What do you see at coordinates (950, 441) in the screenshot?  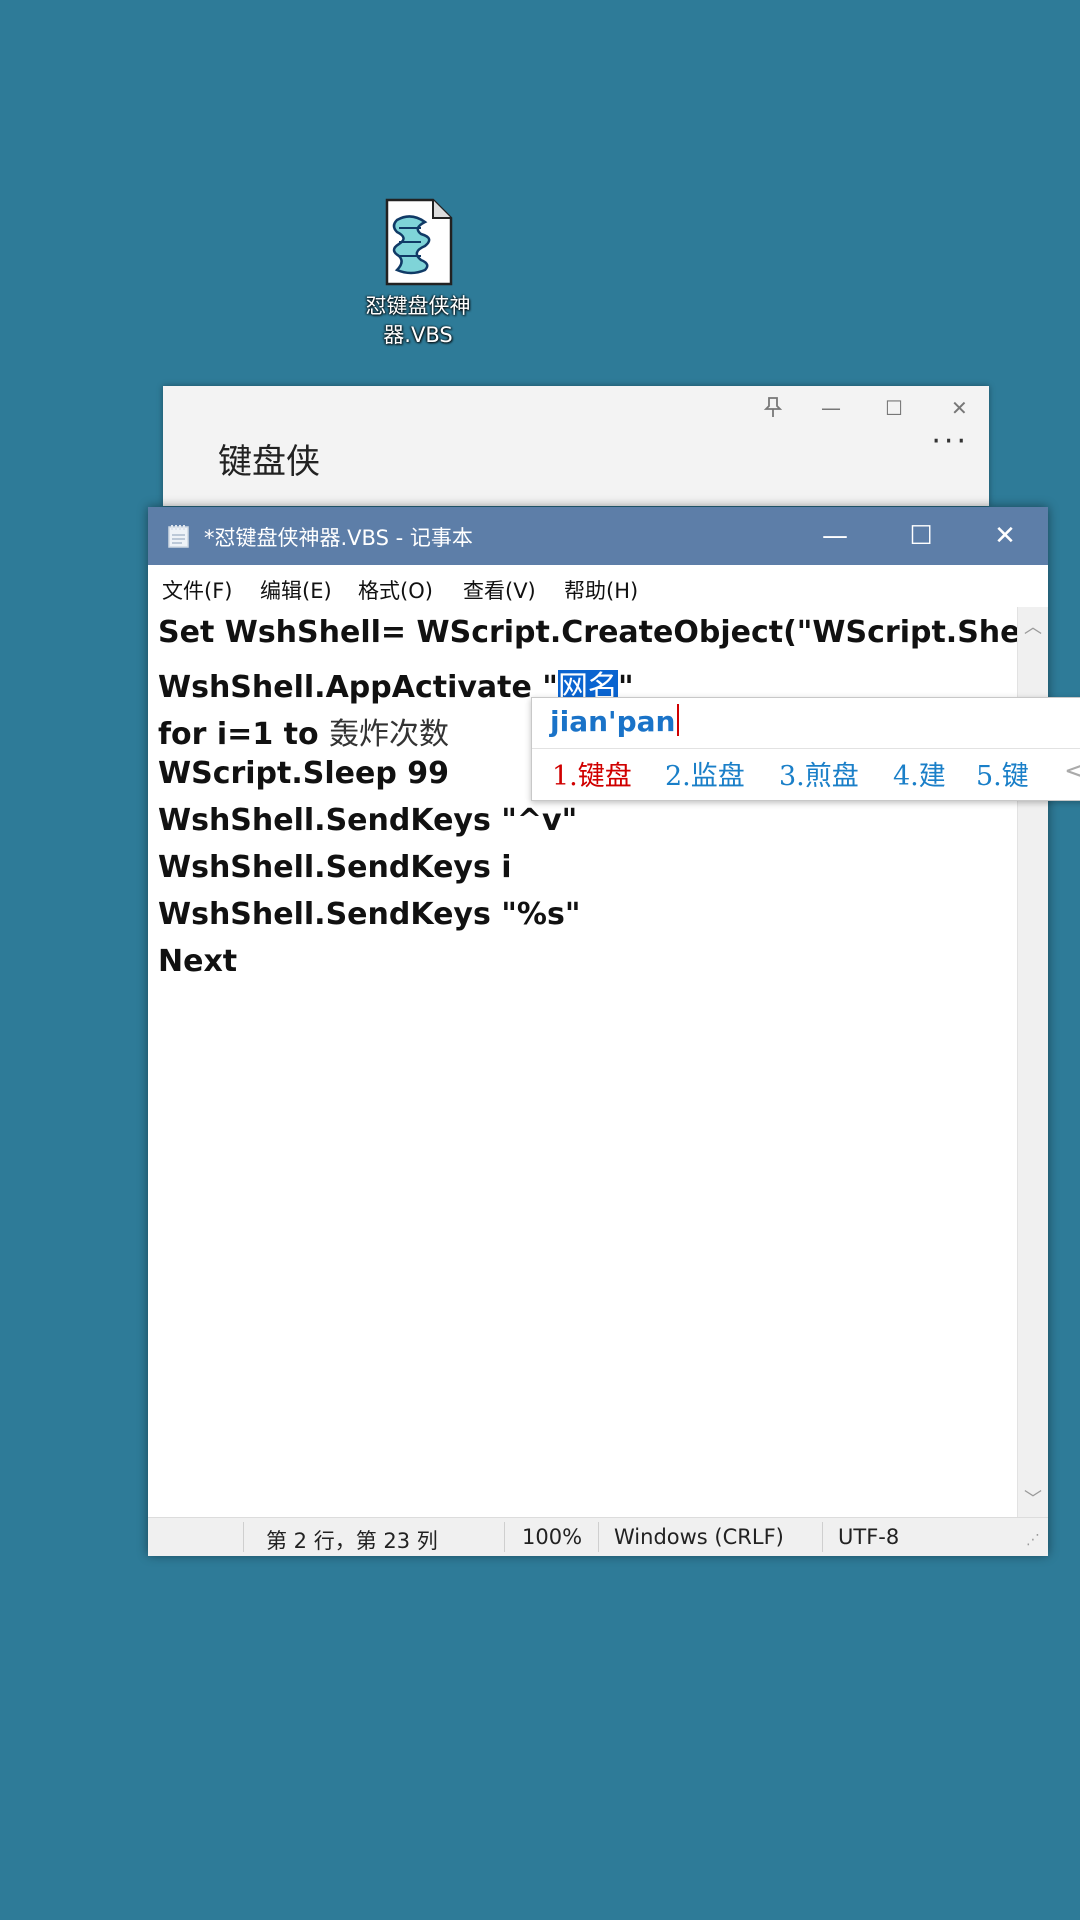 I see `more-options-button: ···` at bounding box center [950, 441].